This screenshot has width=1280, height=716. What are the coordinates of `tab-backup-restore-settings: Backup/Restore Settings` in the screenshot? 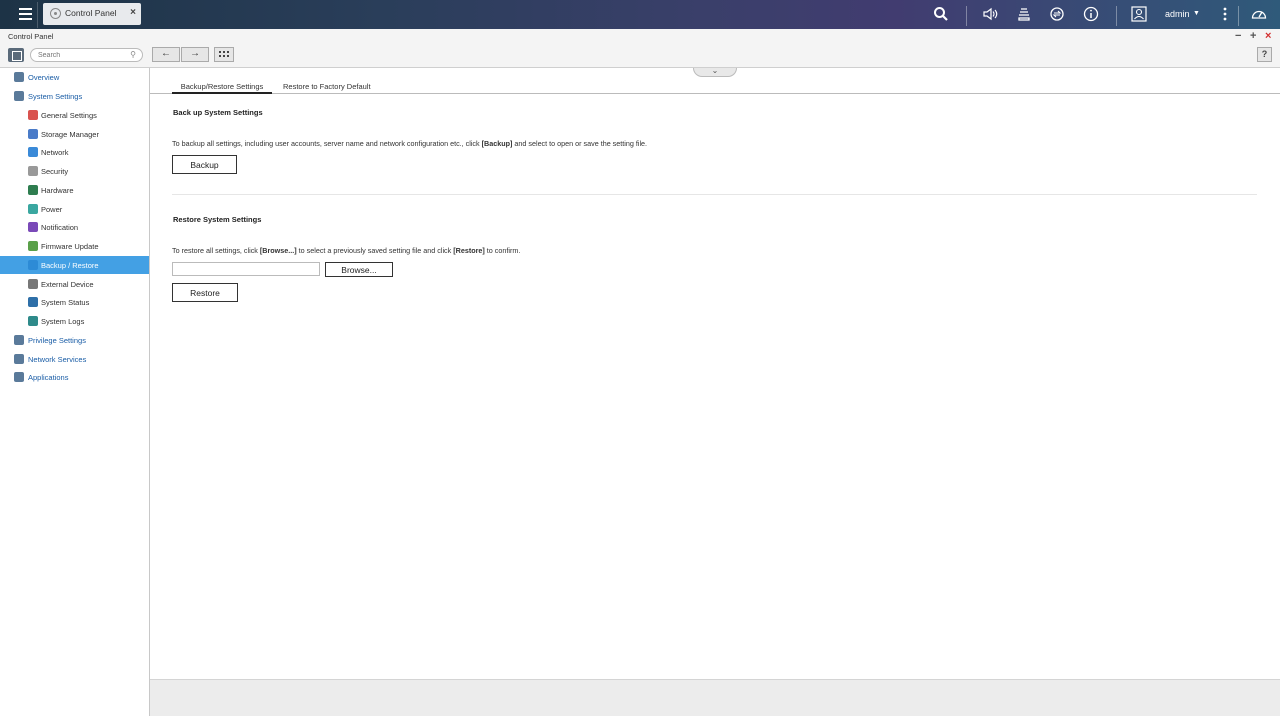 It's located at (222, 88).